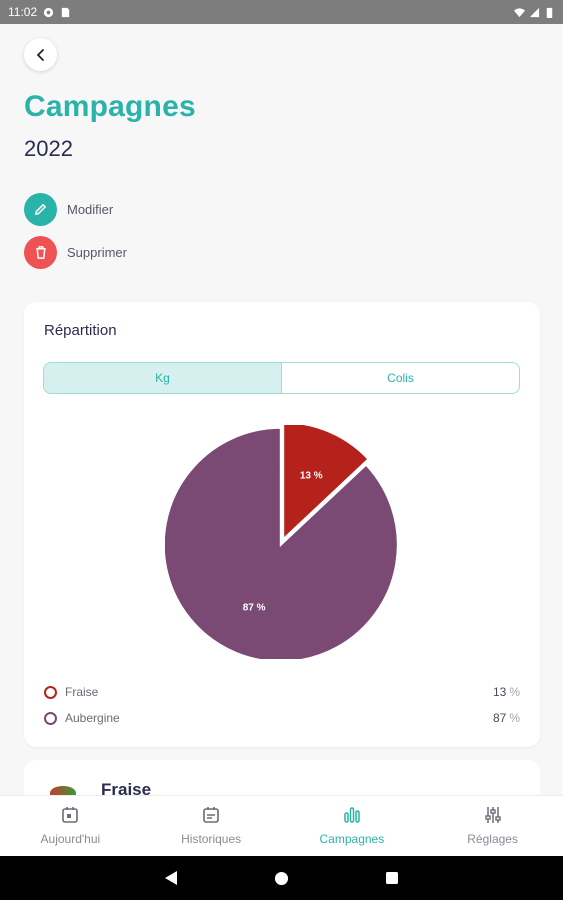 Image resolution: width=563 pixels, height=900 pixels. Describe the element at coordinates (282, 718) in the screenshot. I see `legend-item-aubergine: Aubergine 87 %` at that location.